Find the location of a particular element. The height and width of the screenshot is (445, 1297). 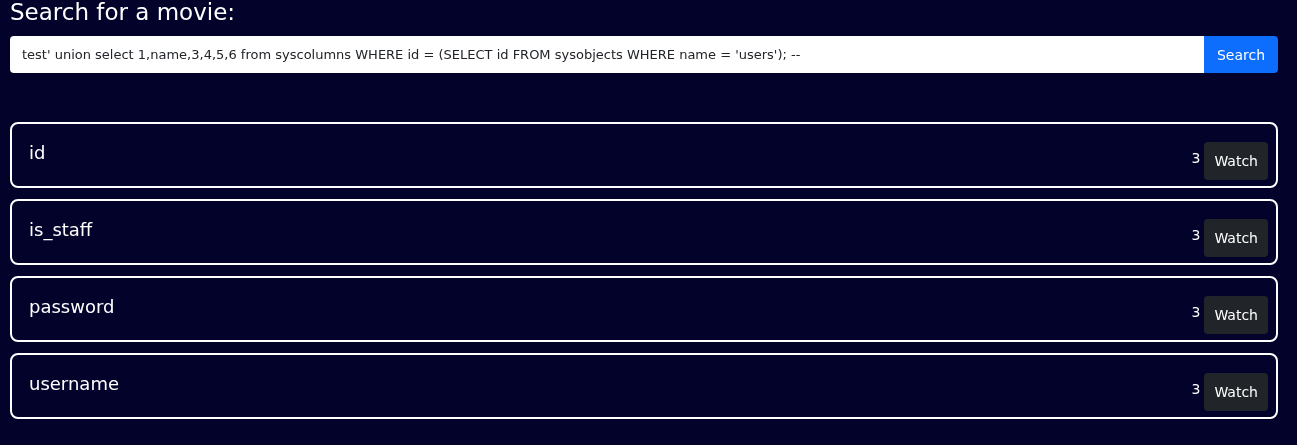

result-title: password is located at coordinates (72, 307).